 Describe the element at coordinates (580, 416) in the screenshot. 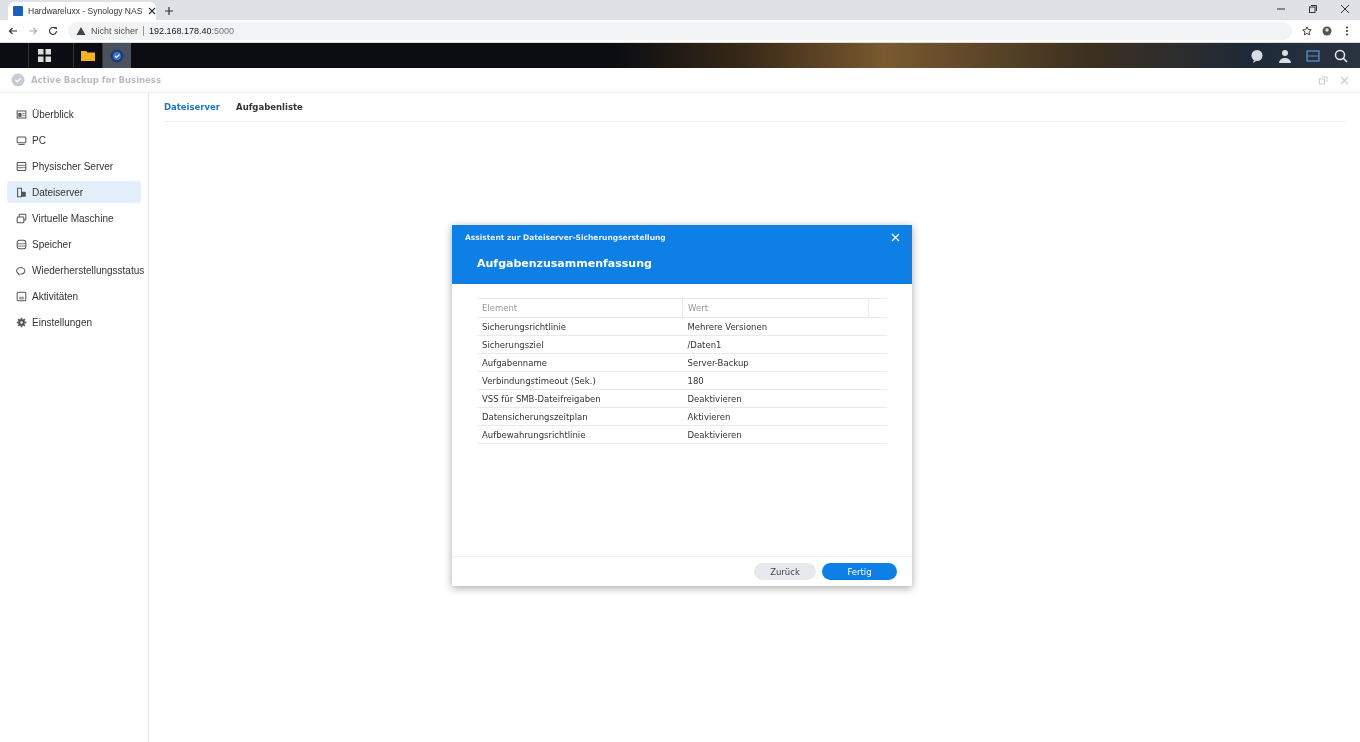

I see `table-cell: Datensicherungszeitplan` at that location.